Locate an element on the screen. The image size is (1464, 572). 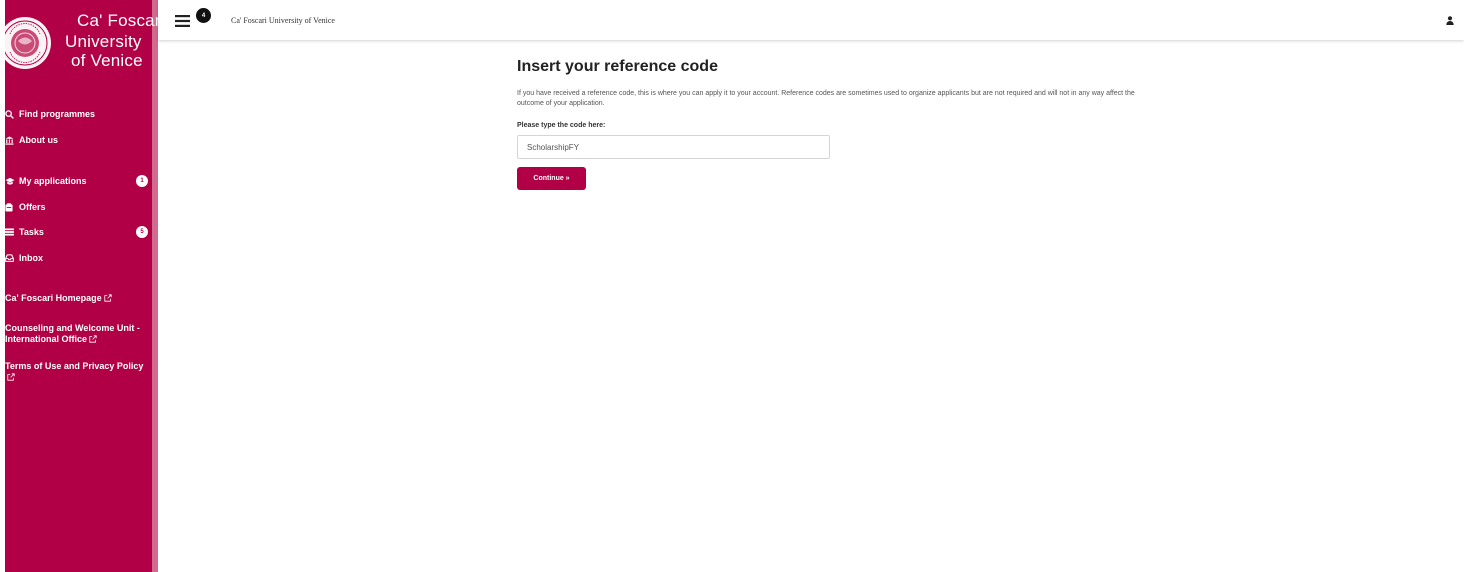
list-icon is located at coordinates (11, 232).